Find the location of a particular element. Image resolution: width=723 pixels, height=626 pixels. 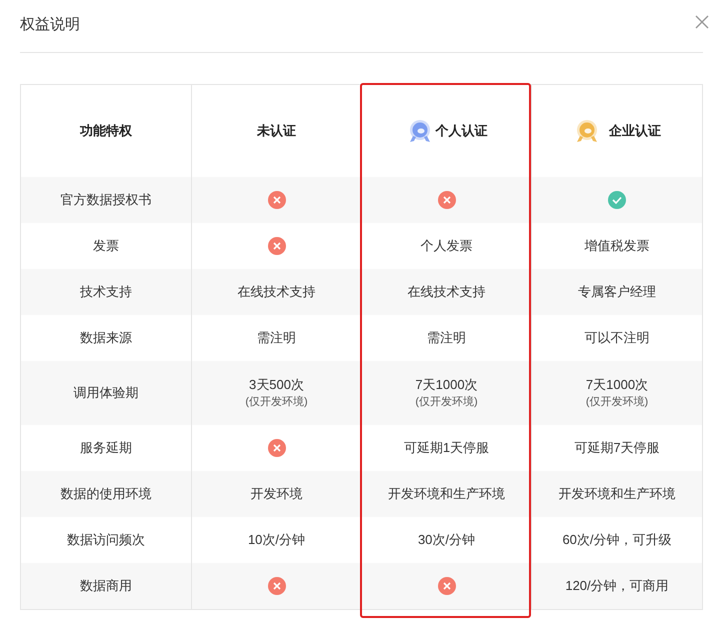

column-header: 未认证 is located at coordinates (276, 131).